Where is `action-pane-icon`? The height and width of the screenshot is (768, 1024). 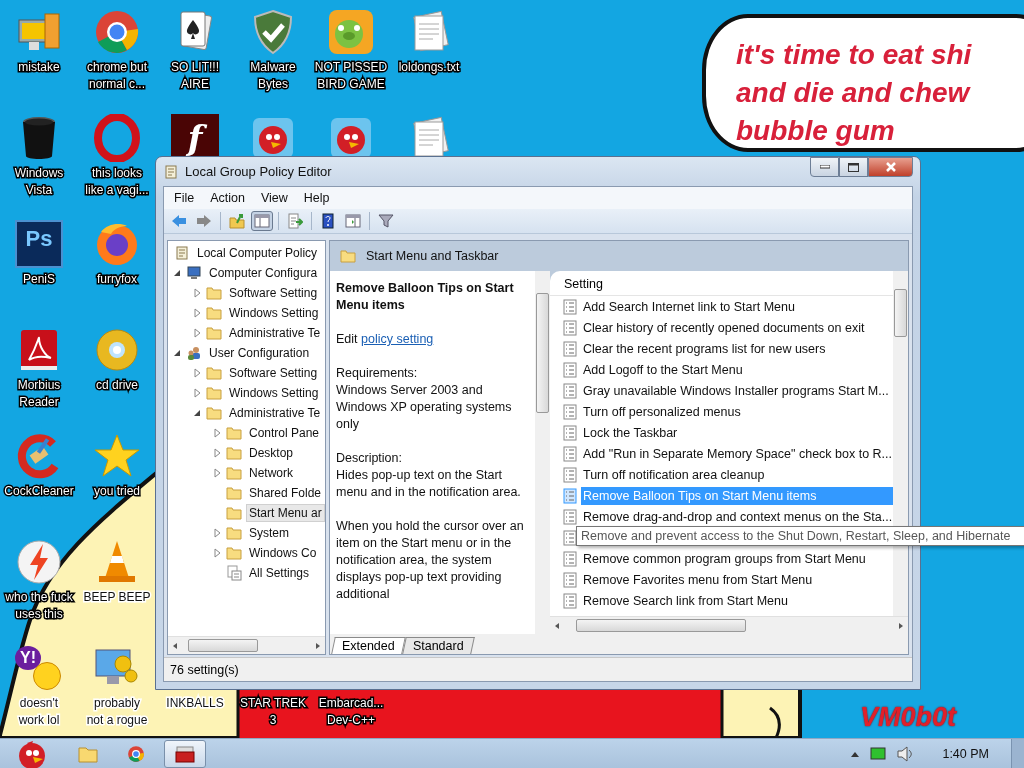 action-pane-icon is located at coordinates (353, 221).